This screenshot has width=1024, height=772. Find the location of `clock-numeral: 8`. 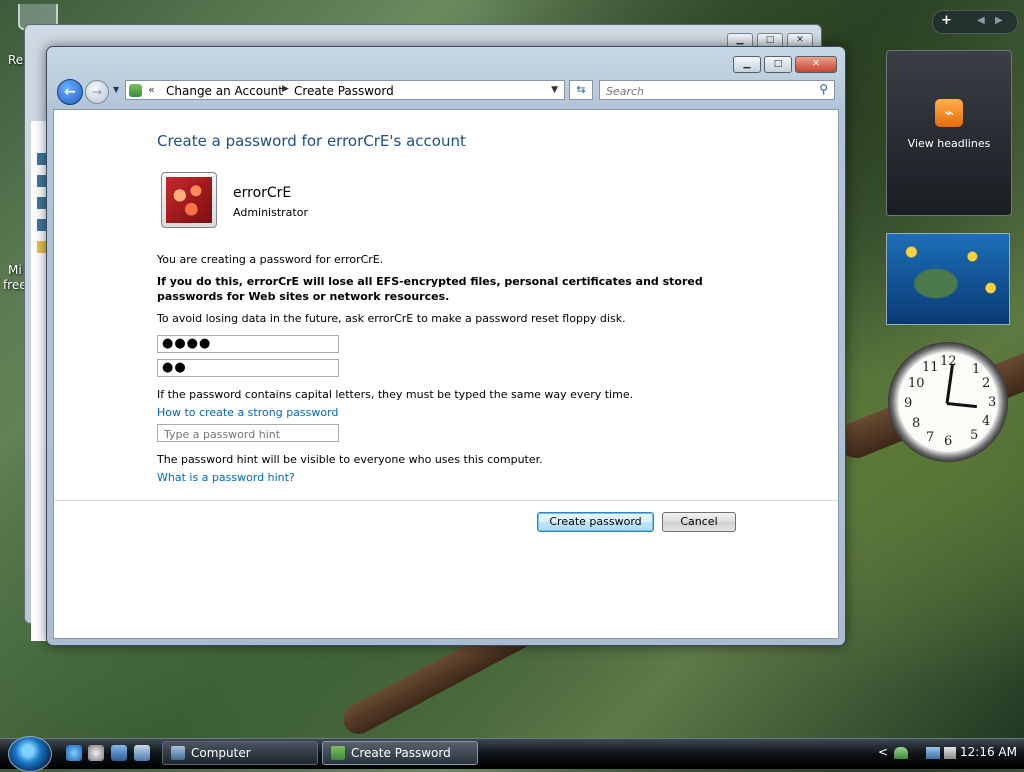

clock-numeral: 8 is located at coordinates (916, 423).